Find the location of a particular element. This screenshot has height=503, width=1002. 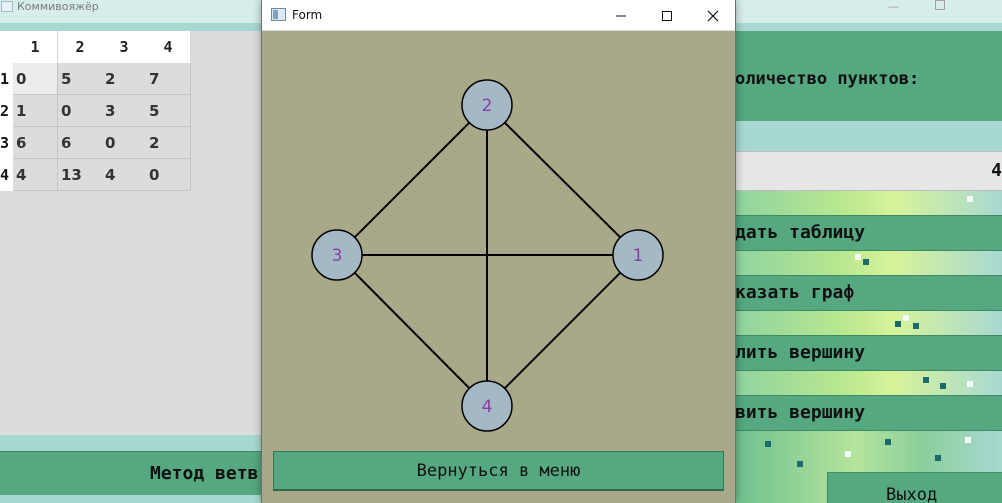

column-header: 2 is located at coordinates (80, 47).